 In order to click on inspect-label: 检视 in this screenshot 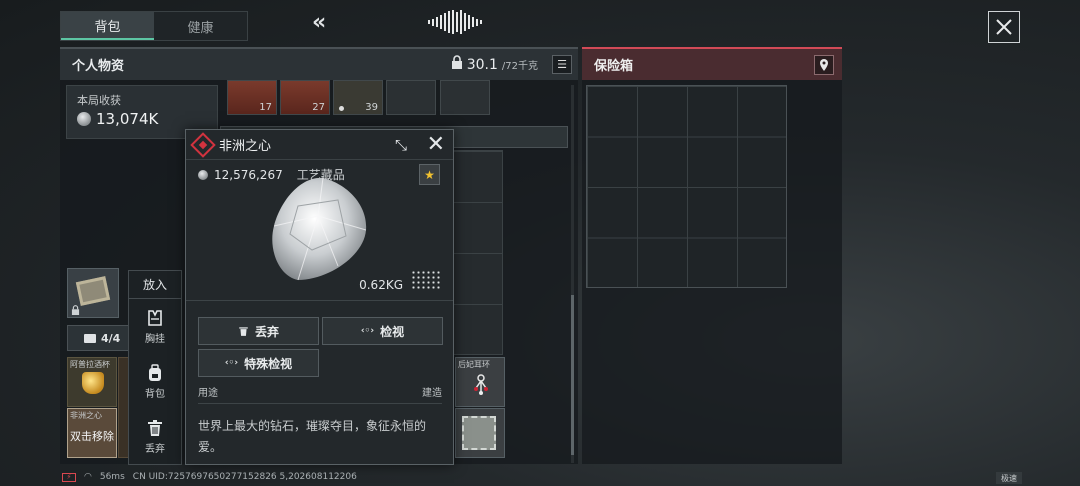, I will do `click(392, 331)`.